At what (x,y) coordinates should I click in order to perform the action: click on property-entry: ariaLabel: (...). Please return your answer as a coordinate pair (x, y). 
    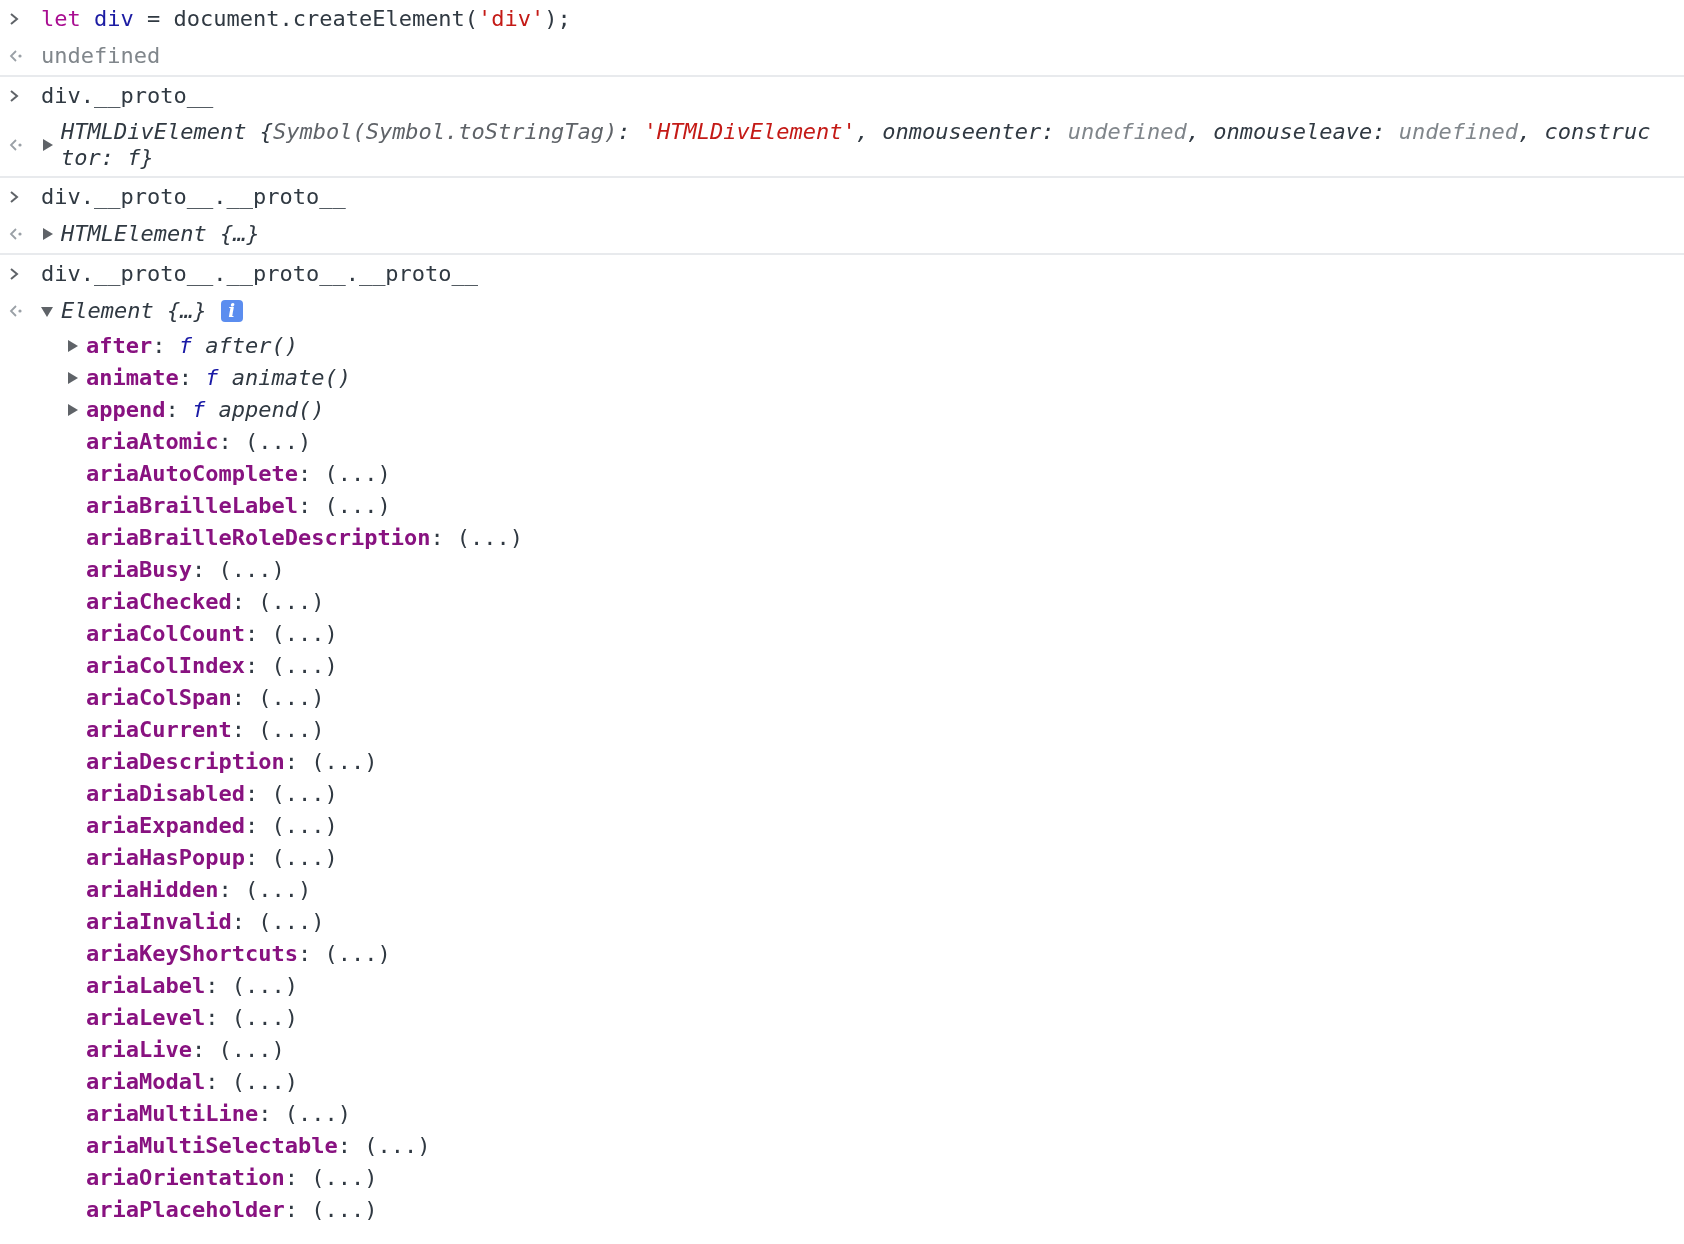
    Looking at the image, I should click on (192, 986).